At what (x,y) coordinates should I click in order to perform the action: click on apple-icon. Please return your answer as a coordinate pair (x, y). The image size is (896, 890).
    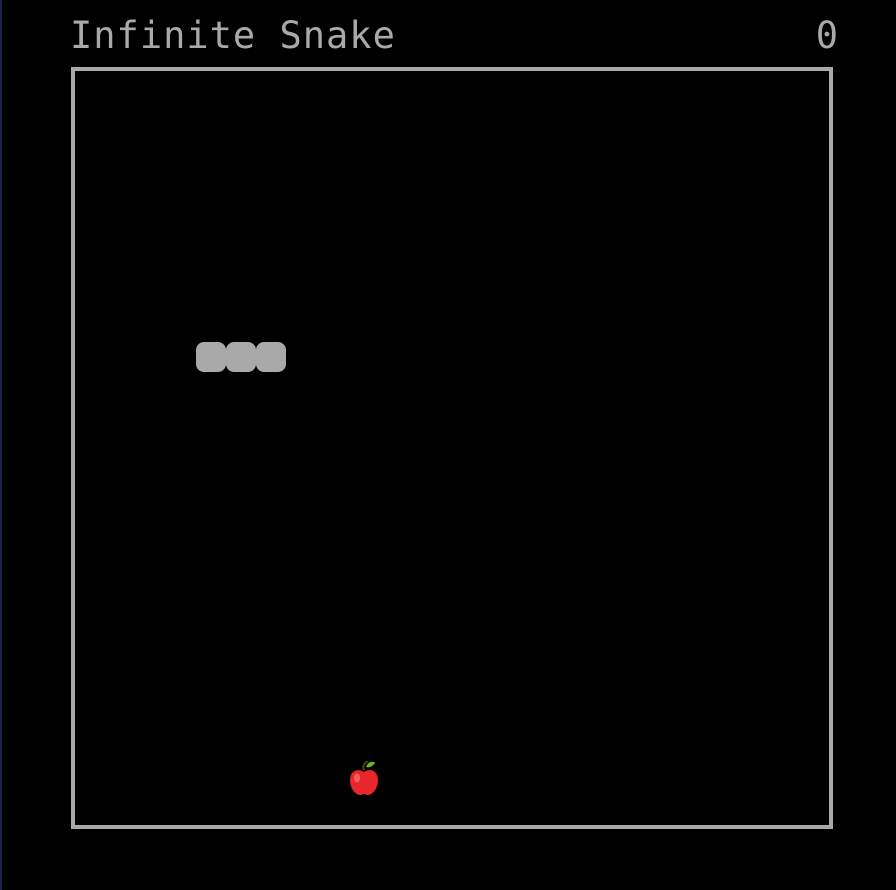
    Looking at the image, I should click on (364, 778).